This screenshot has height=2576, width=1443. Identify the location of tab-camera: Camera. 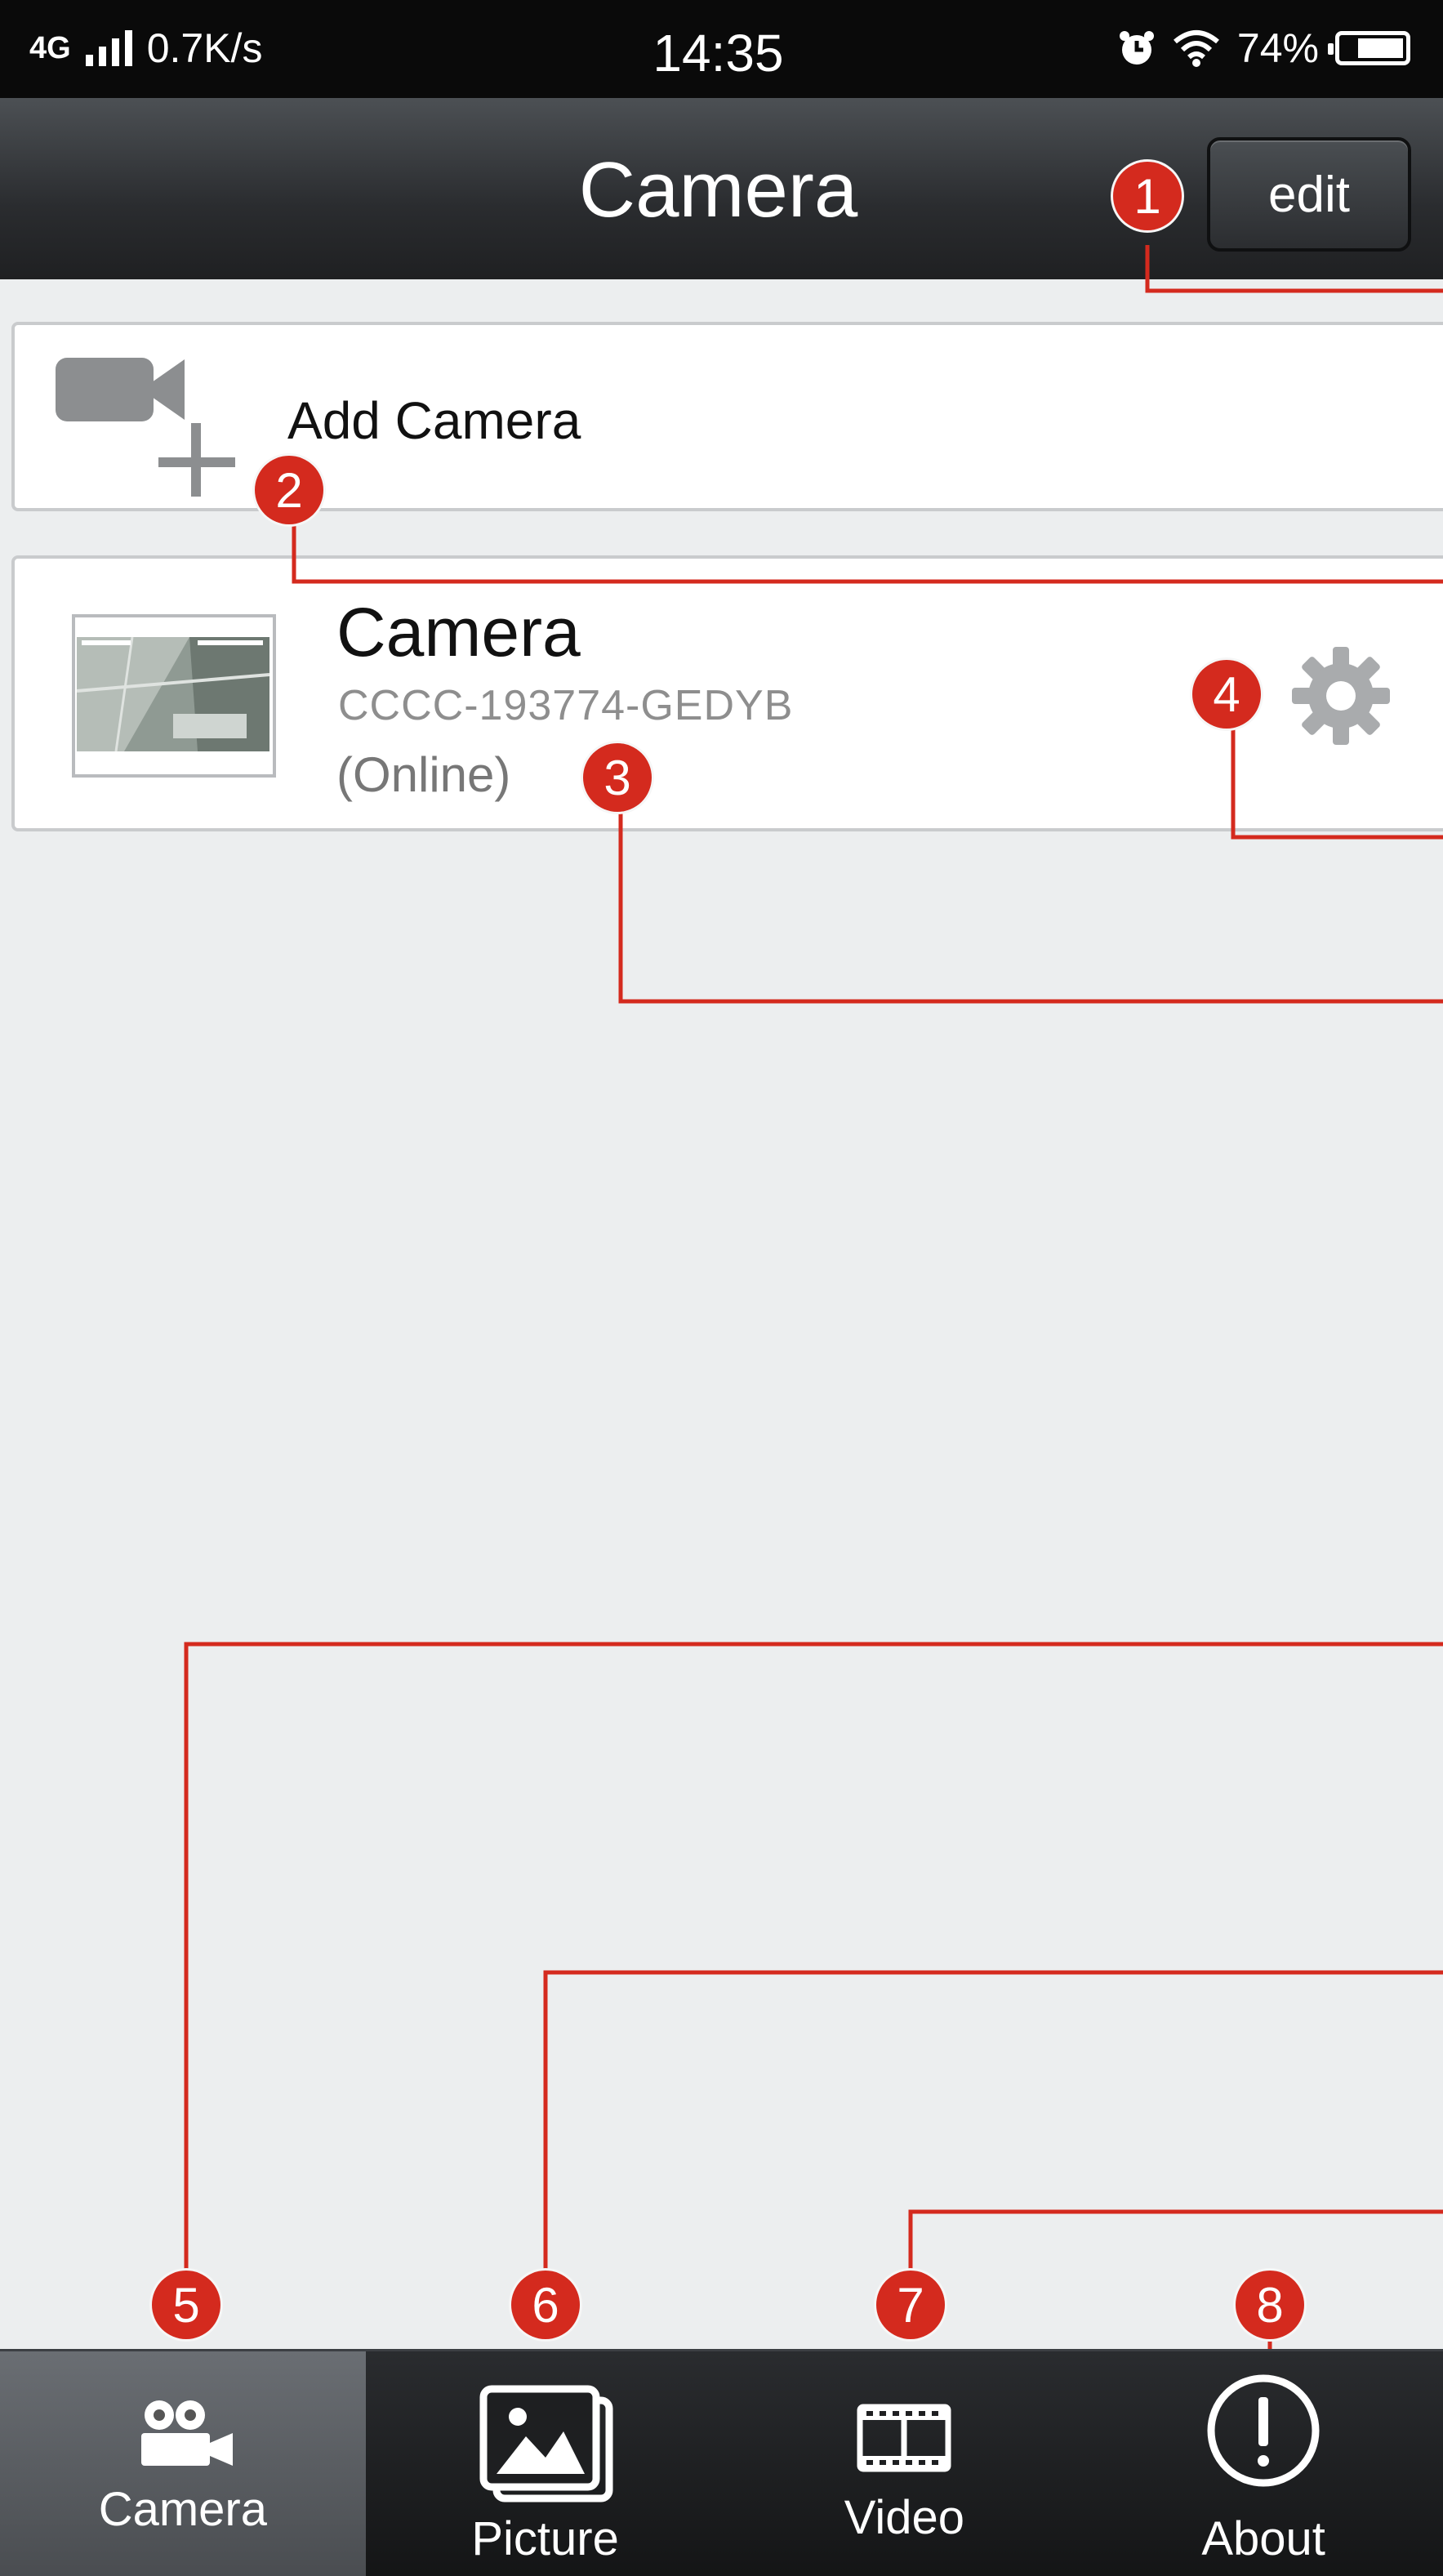
(183, 2463).